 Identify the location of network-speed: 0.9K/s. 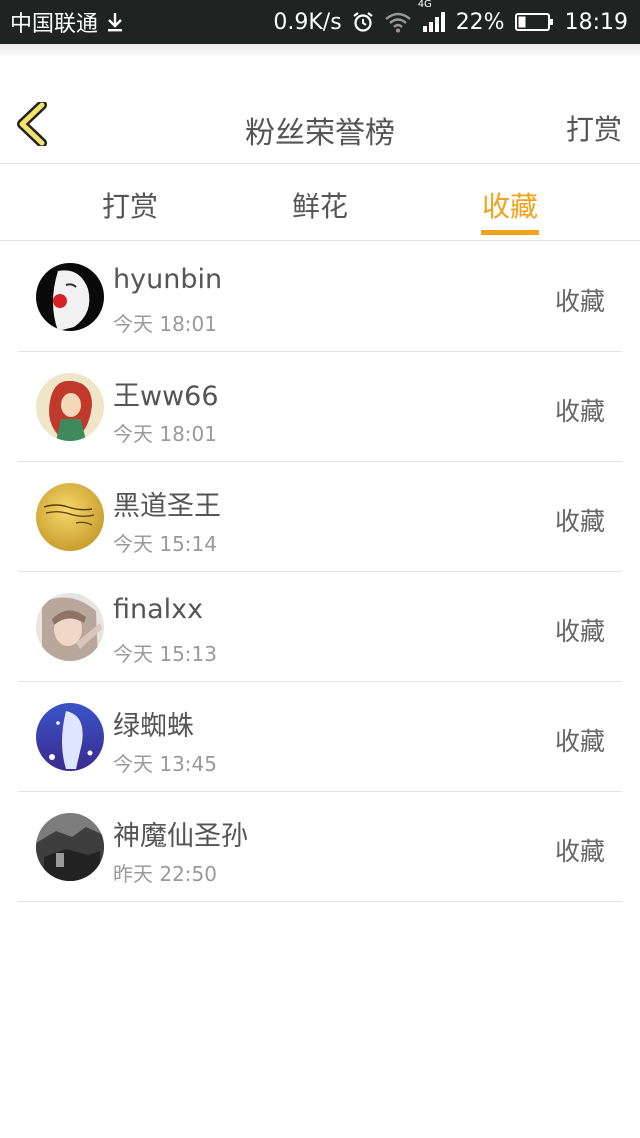
(307, 22).